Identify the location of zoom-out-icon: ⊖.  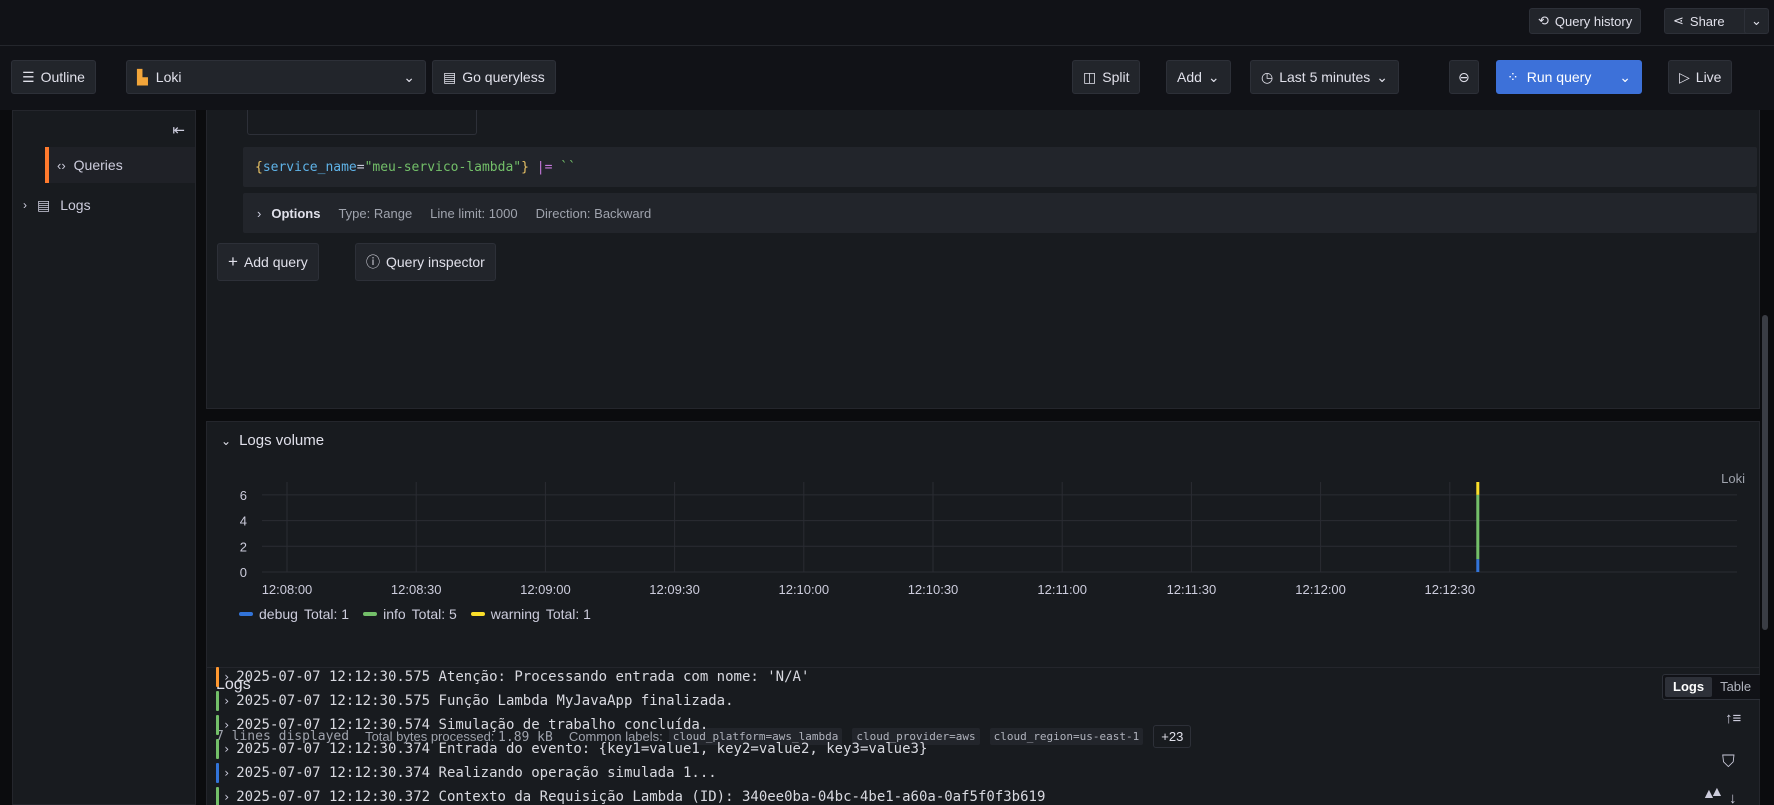
(1464, 76).